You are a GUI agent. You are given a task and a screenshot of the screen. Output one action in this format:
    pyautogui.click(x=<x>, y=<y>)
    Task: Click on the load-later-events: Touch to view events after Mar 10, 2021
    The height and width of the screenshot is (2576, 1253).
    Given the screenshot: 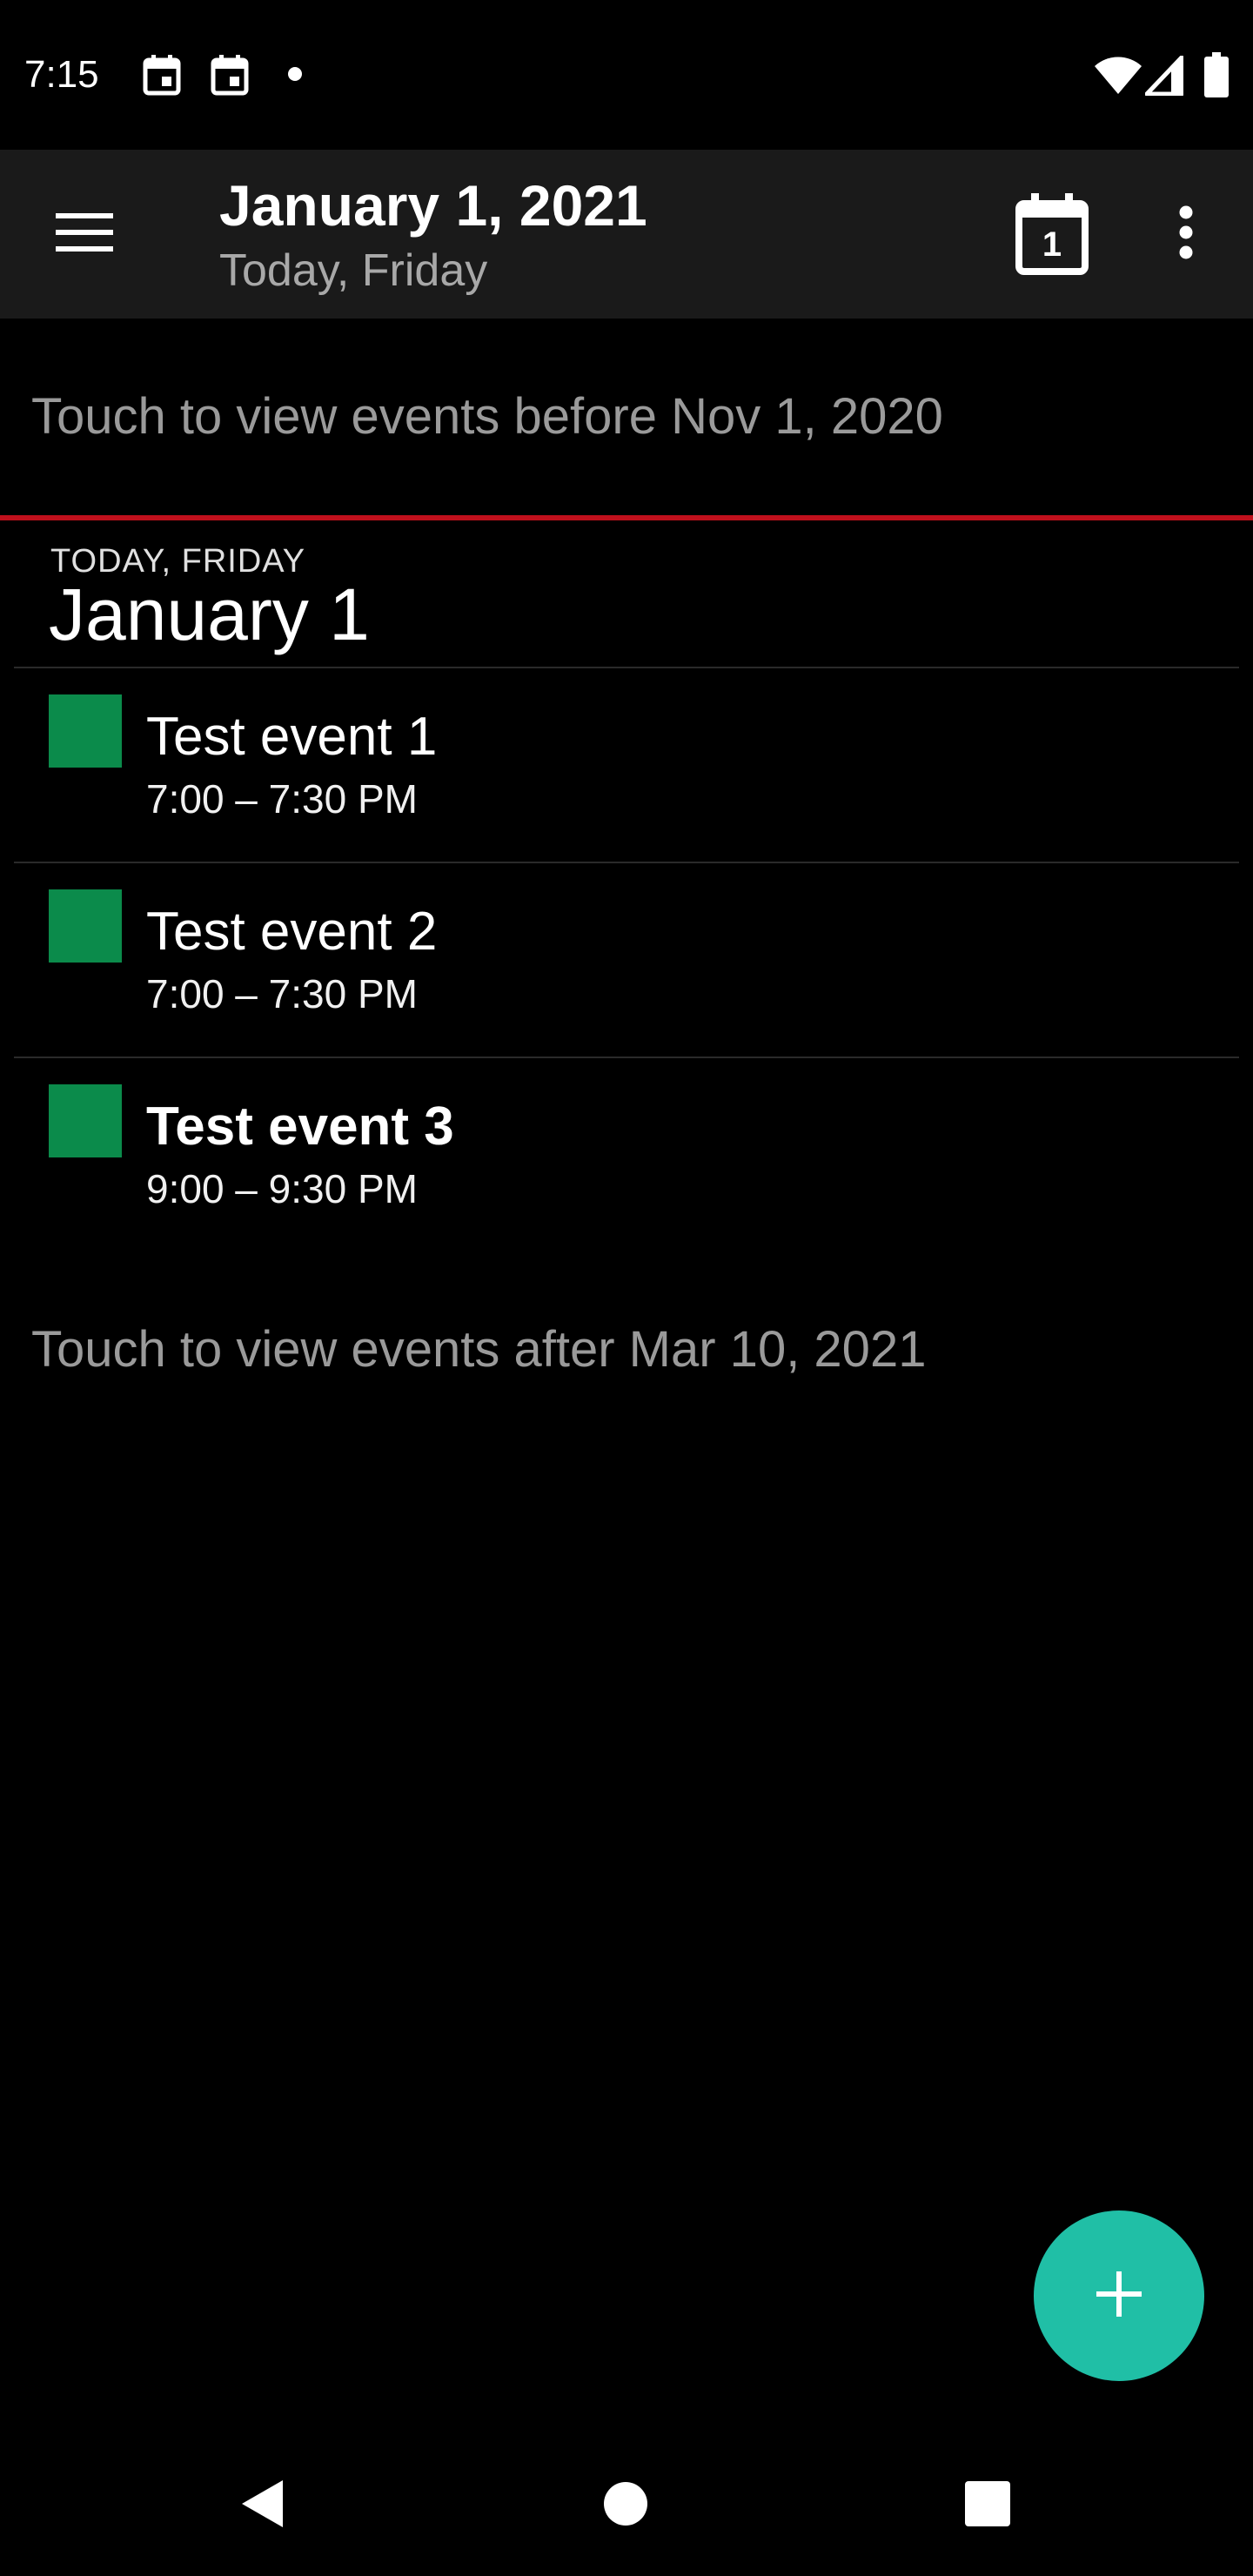 What is the action you would take?
    pyautogui.click(x=478, y=1349)
    